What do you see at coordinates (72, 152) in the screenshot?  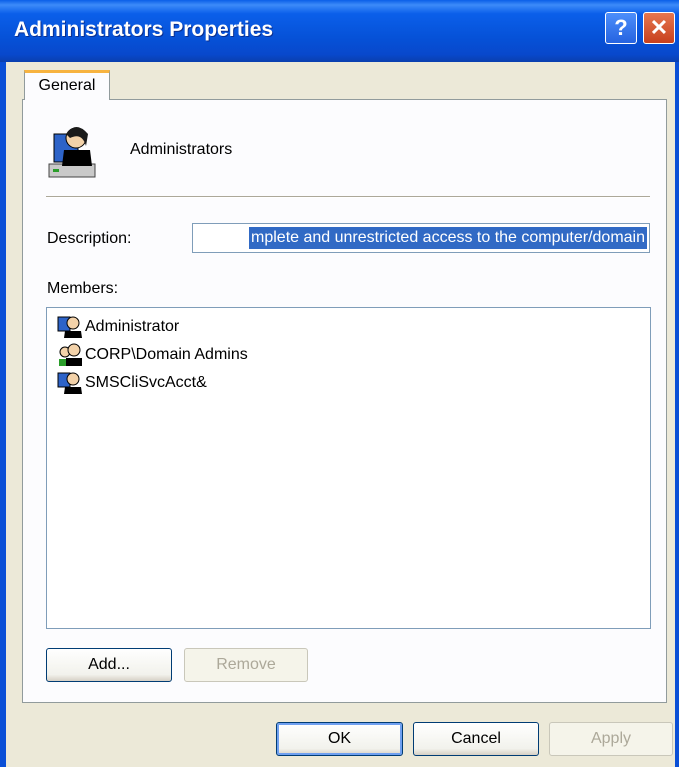 I see `user-group-icon` at bounding box center [72, 152].